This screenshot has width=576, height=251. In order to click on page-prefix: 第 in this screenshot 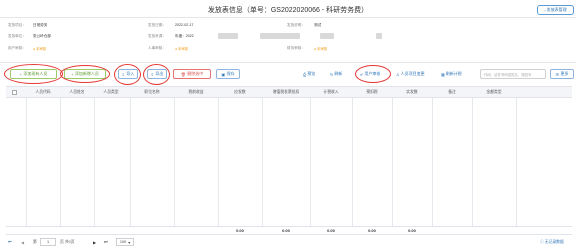, I will do `click(35, 242)`.